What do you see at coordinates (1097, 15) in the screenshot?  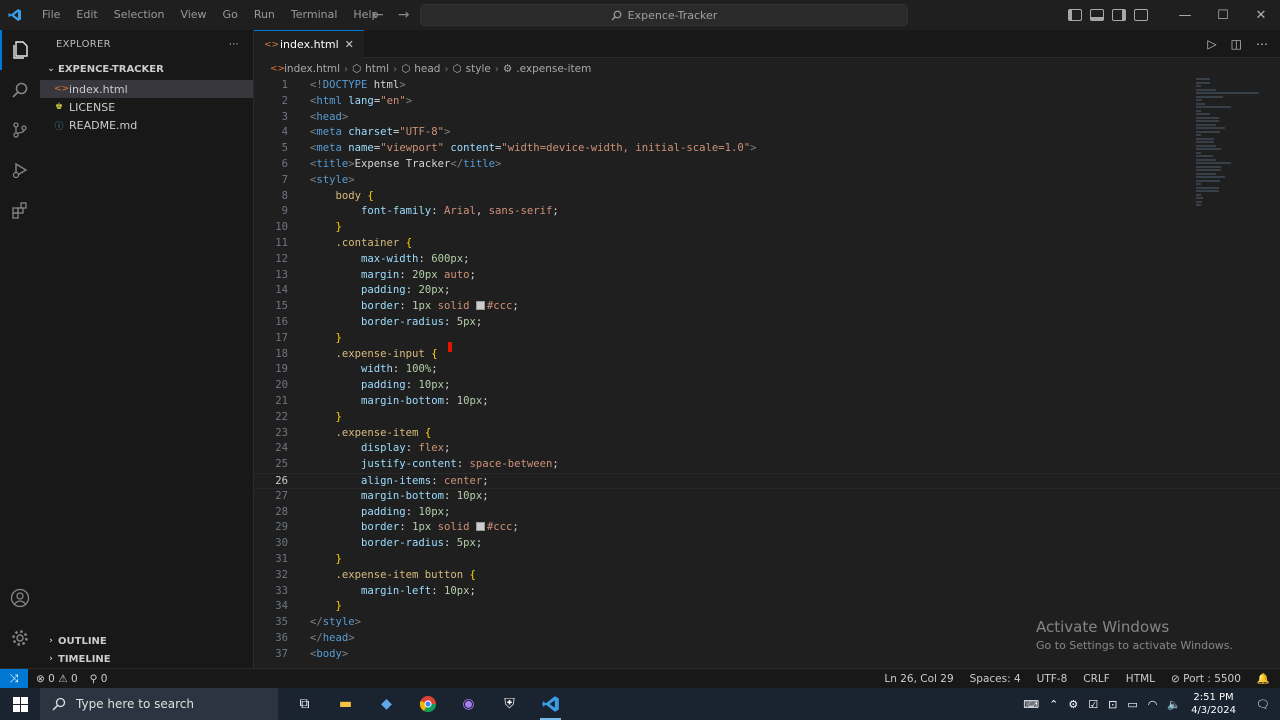 I see `toggle-panel-icon` at bounding box center [1097, 15].